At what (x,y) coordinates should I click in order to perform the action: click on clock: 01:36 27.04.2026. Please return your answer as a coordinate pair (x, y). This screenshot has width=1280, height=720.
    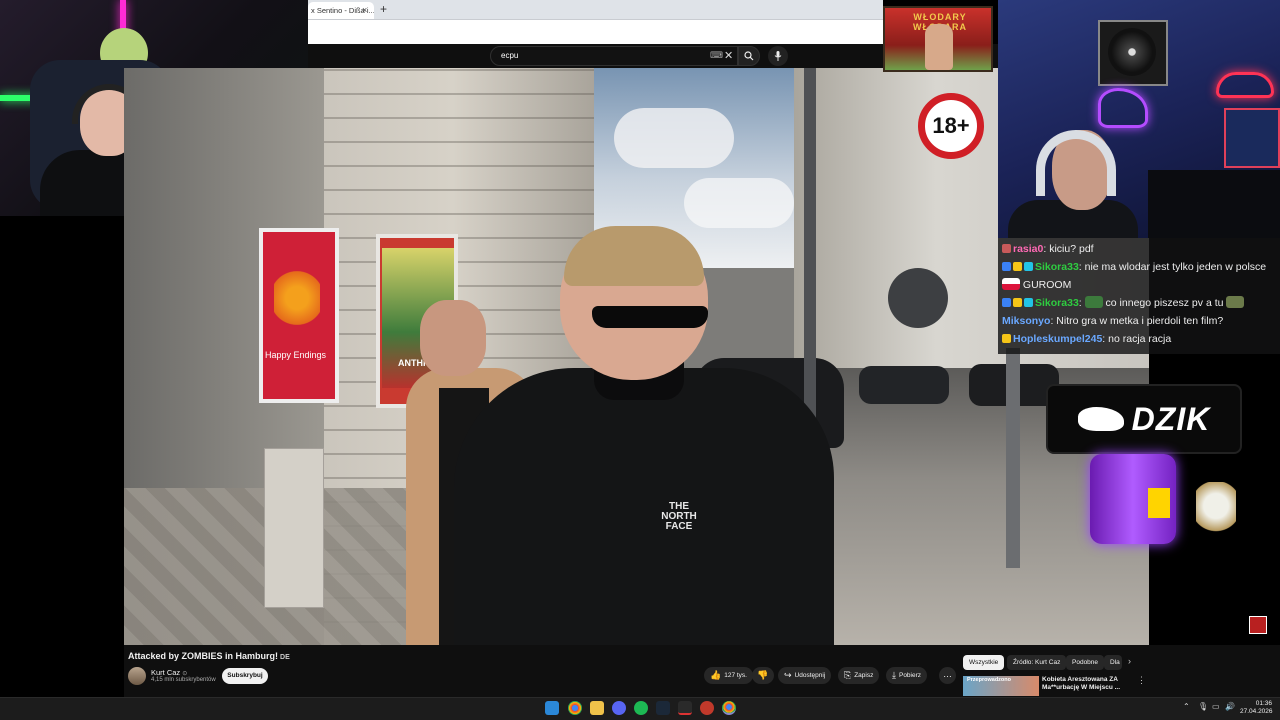
    Looking at the image, I should click on (1256, 708).